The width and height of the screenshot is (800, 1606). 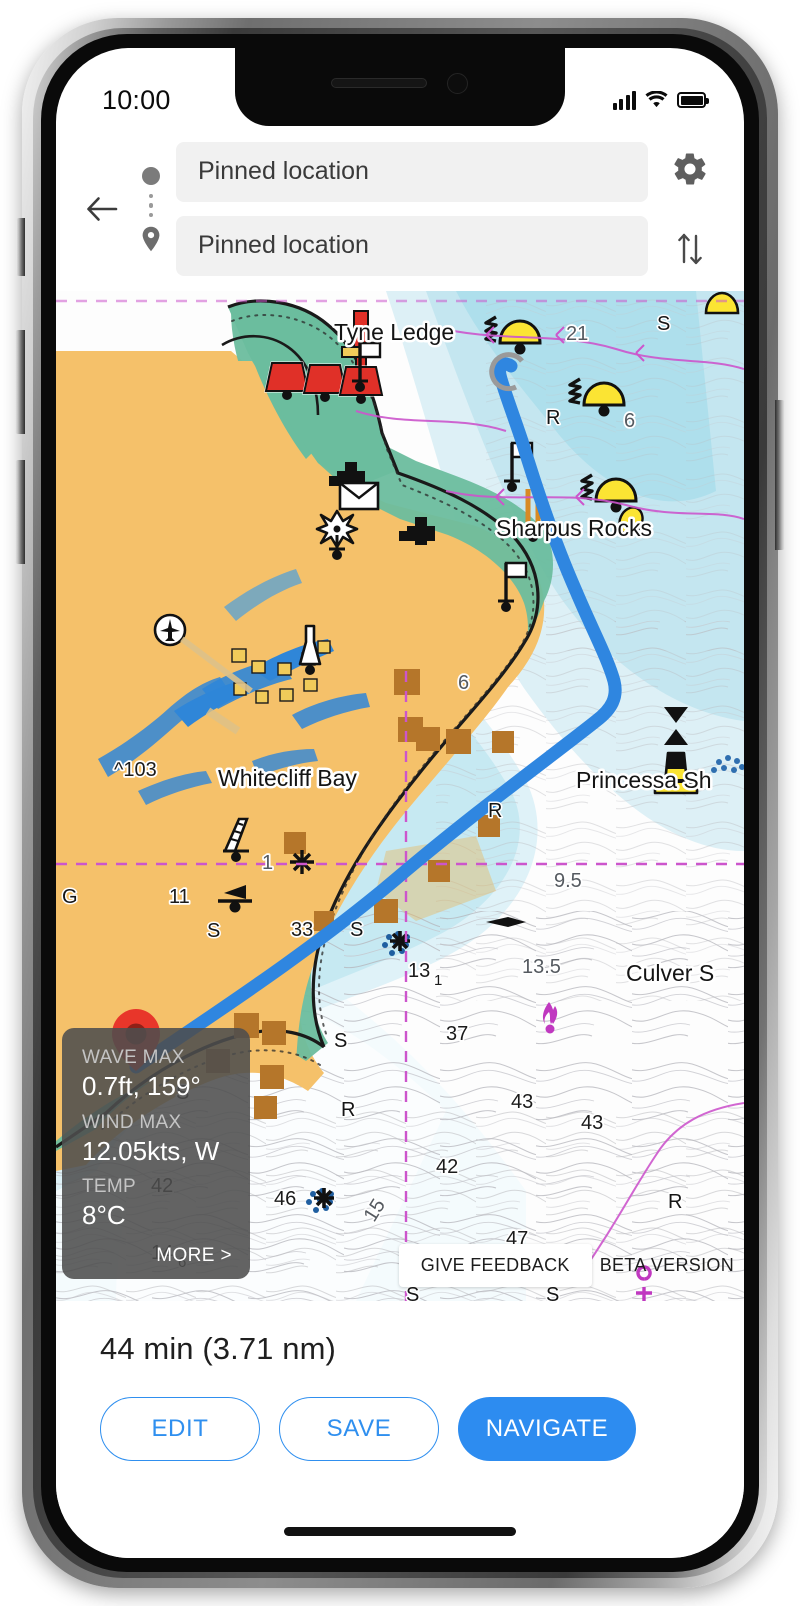 What do you see at coordinates (213, 931) in the screenshot?
I see `map-quality-s1: S` at bounding box center [213, 931].